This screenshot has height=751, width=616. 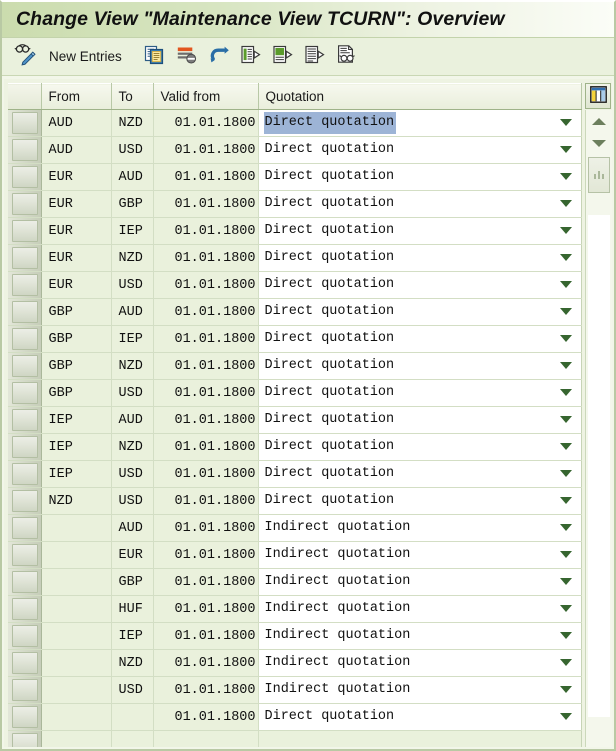 I want to click on table-row: EUR USD 01.01.1800 Direct quotation, so click(x=295, y=285).